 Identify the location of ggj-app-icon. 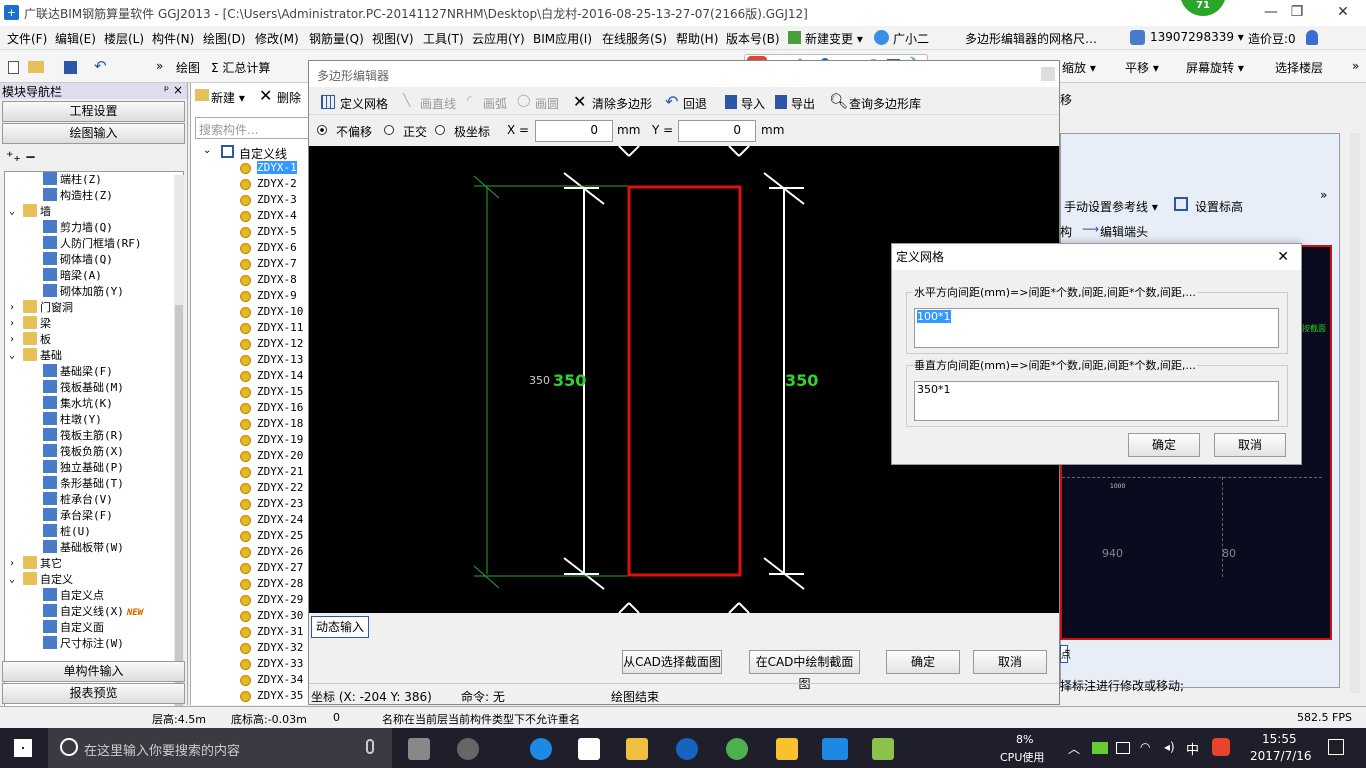
(835, 749).